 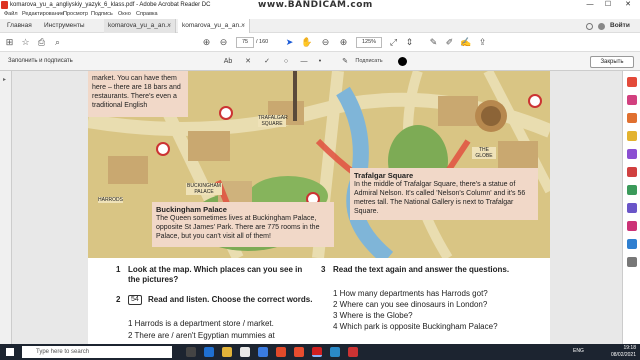 What do you see at coordinates (267, 61) in the screenshot?
I see `check-icon: ✓` at bounding box center [267, 61].